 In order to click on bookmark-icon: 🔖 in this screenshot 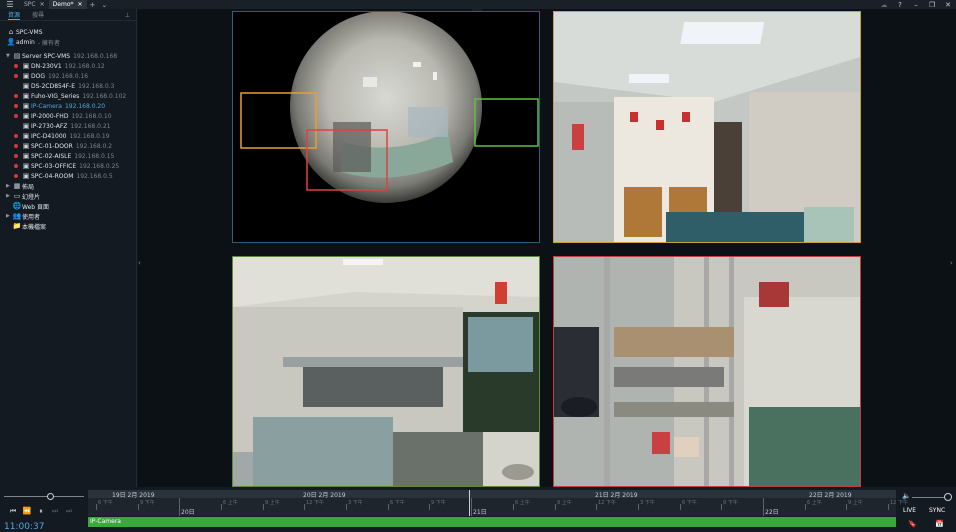, I will do `click(912, 524)`.